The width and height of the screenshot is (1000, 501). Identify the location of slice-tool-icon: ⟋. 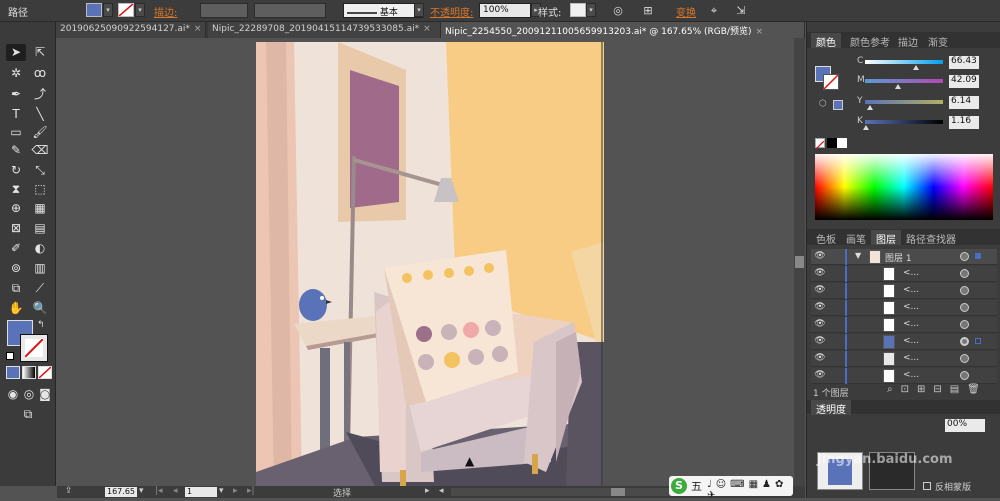
(40, 288).